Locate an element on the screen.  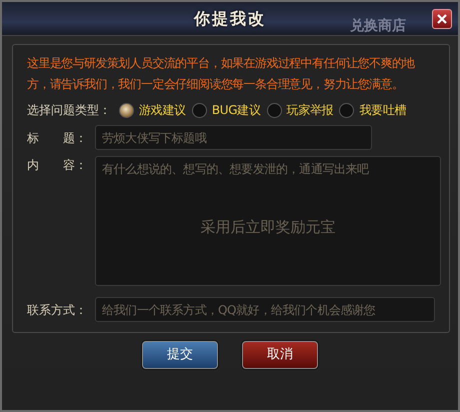
reward-hint: 采用后立即奖励元宝 is located at coordinates (268, 227).